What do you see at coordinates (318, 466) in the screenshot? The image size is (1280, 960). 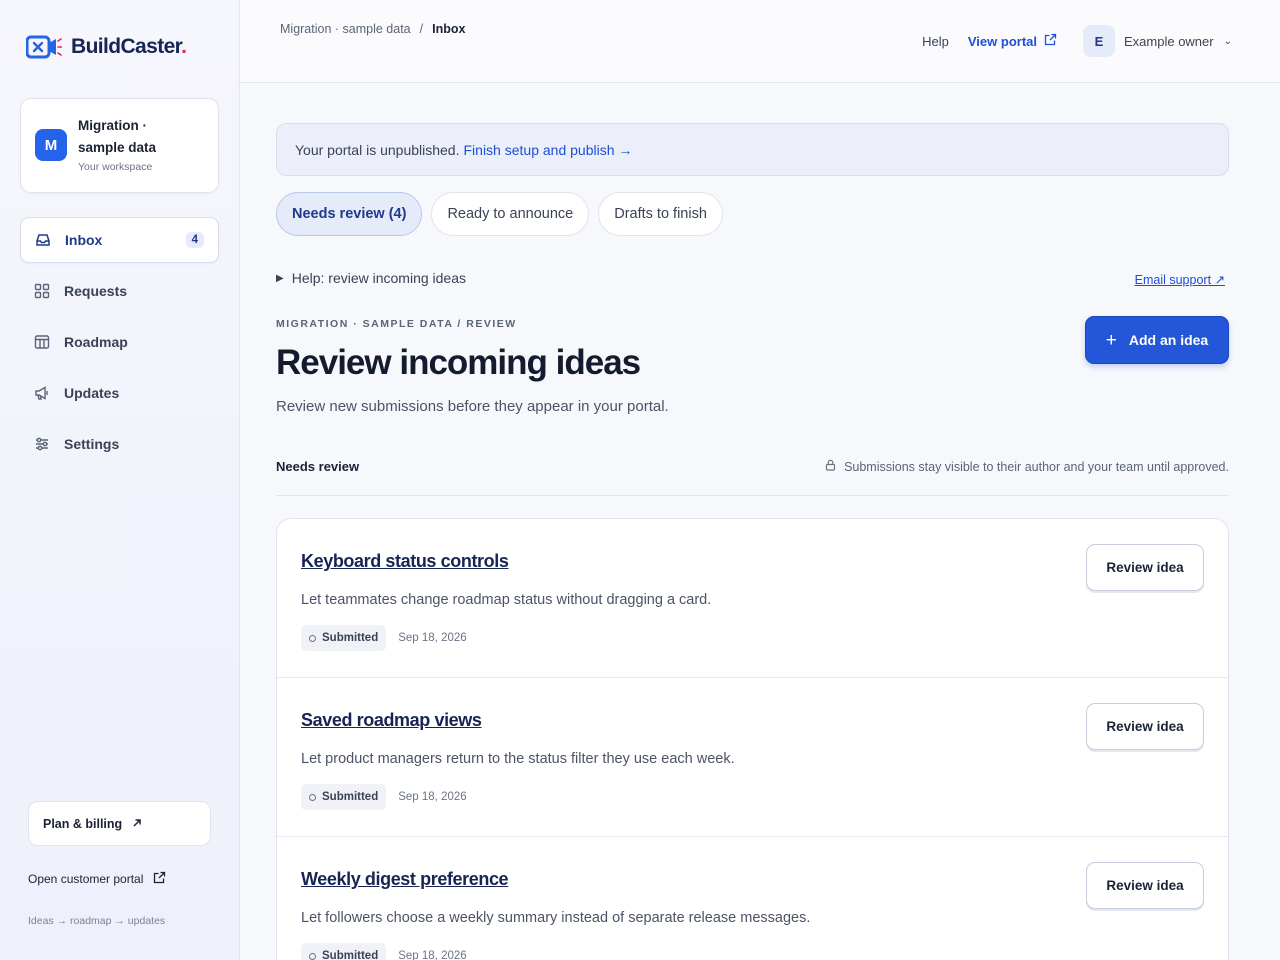 I see `section-title: Needs review` at bounding box center [318, 466].